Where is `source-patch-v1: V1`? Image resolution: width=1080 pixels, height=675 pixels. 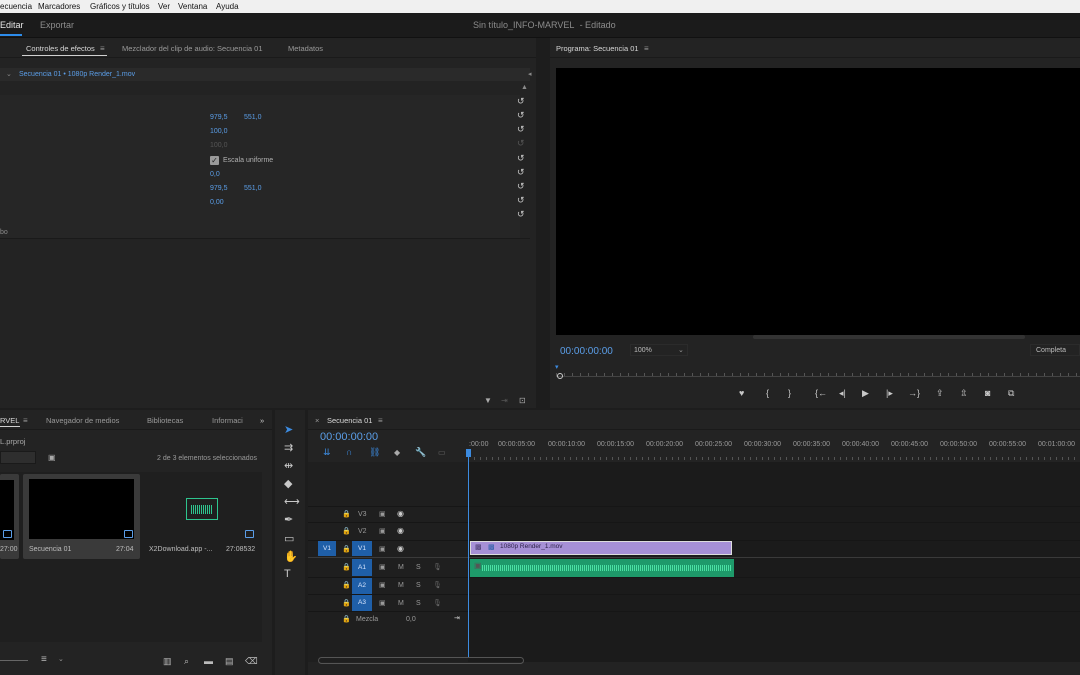 source-patch-v1: V1 is located at coordinates (327, 548).